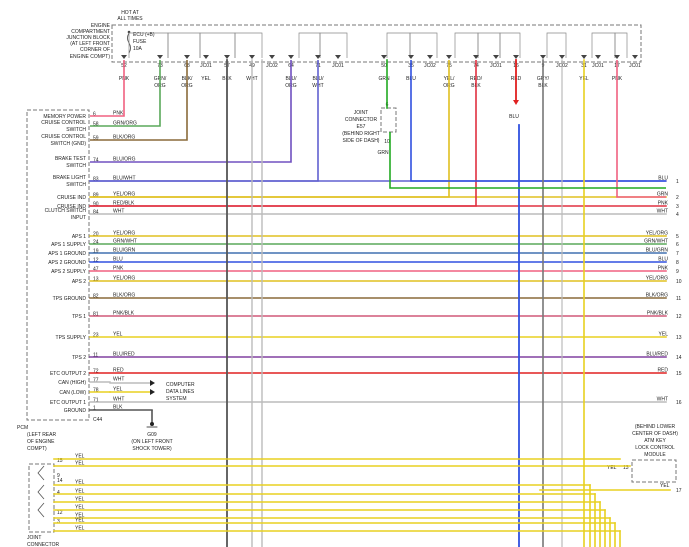 This screenshot has height=547, width=689. I want to click on wire-pnk-memory-power, so click(107, 88).